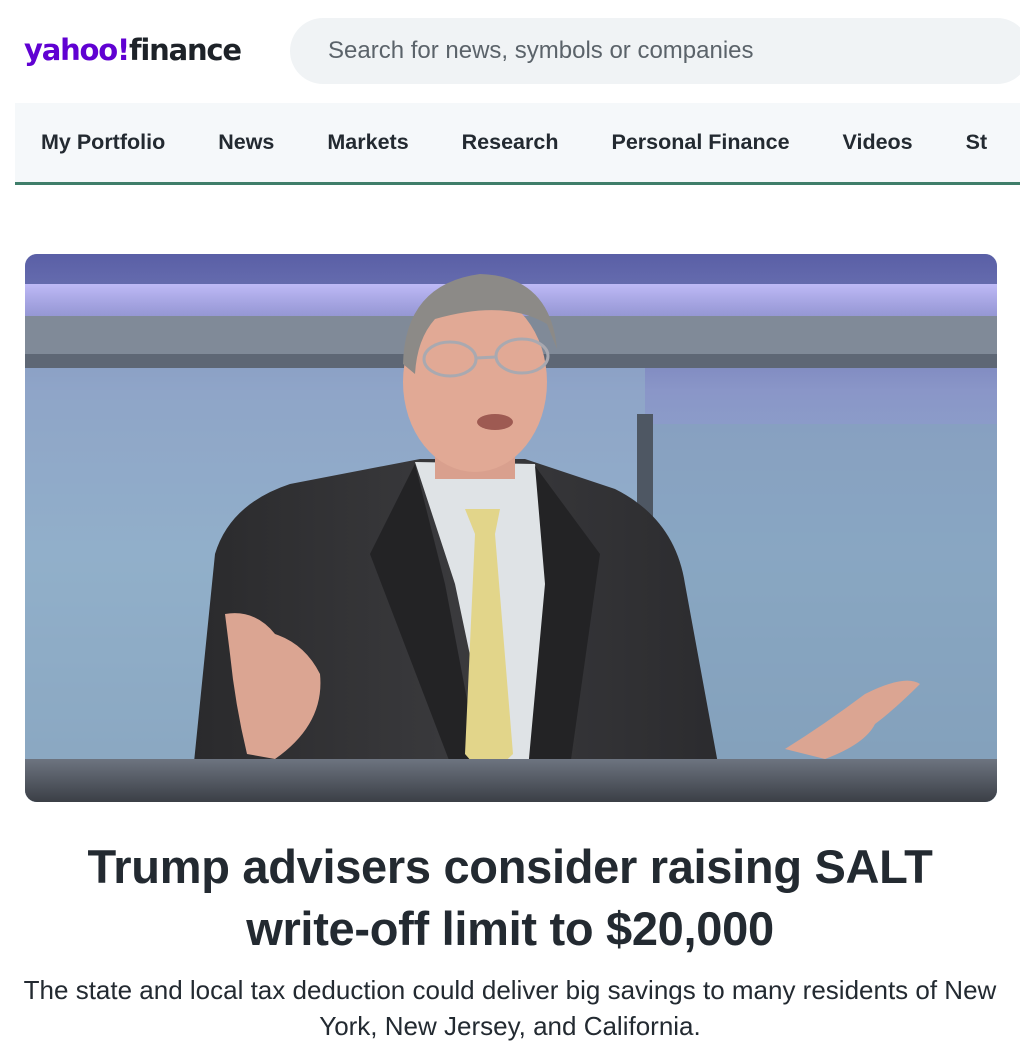 This screenshot has width=1020, height=1054. What do you see at coordinates (977, 142) in the screenshot?
I see `nav-item-more: St` at bounding box center [977, 142].